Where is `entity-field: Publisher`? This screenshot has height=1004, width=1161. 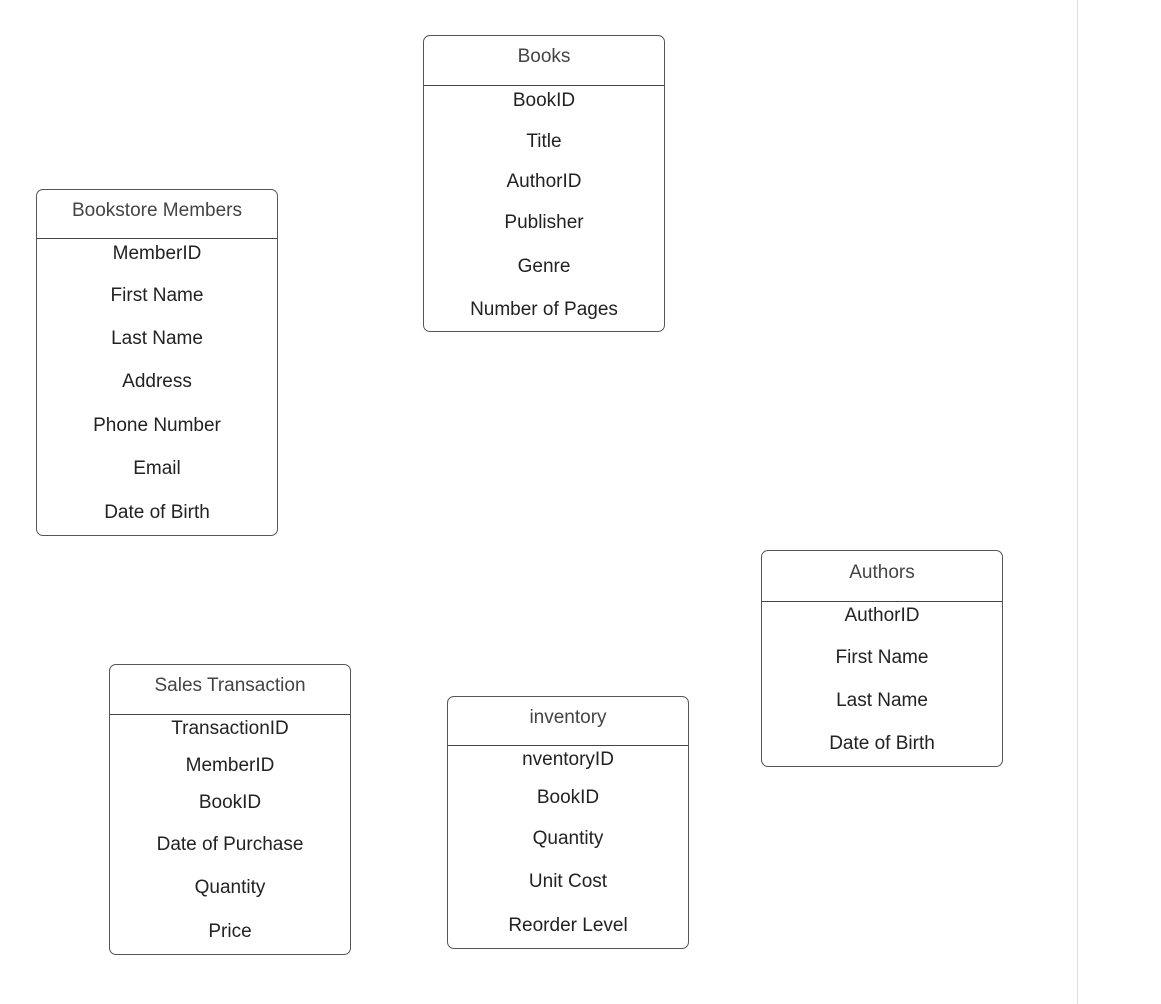
entity-field: Publisher is located at coordinates (544, 222).